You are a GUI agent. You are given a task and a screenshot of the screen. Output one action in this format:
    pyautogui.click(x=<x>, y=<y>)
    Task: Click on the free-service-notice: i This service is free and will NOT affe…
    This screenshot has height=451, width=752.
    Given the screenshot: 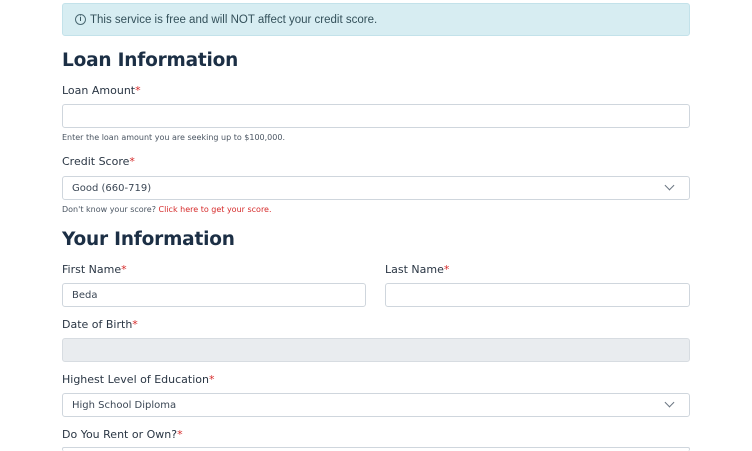 What is the action you would take?
    pyautogui.click(x=376, y=19)
    